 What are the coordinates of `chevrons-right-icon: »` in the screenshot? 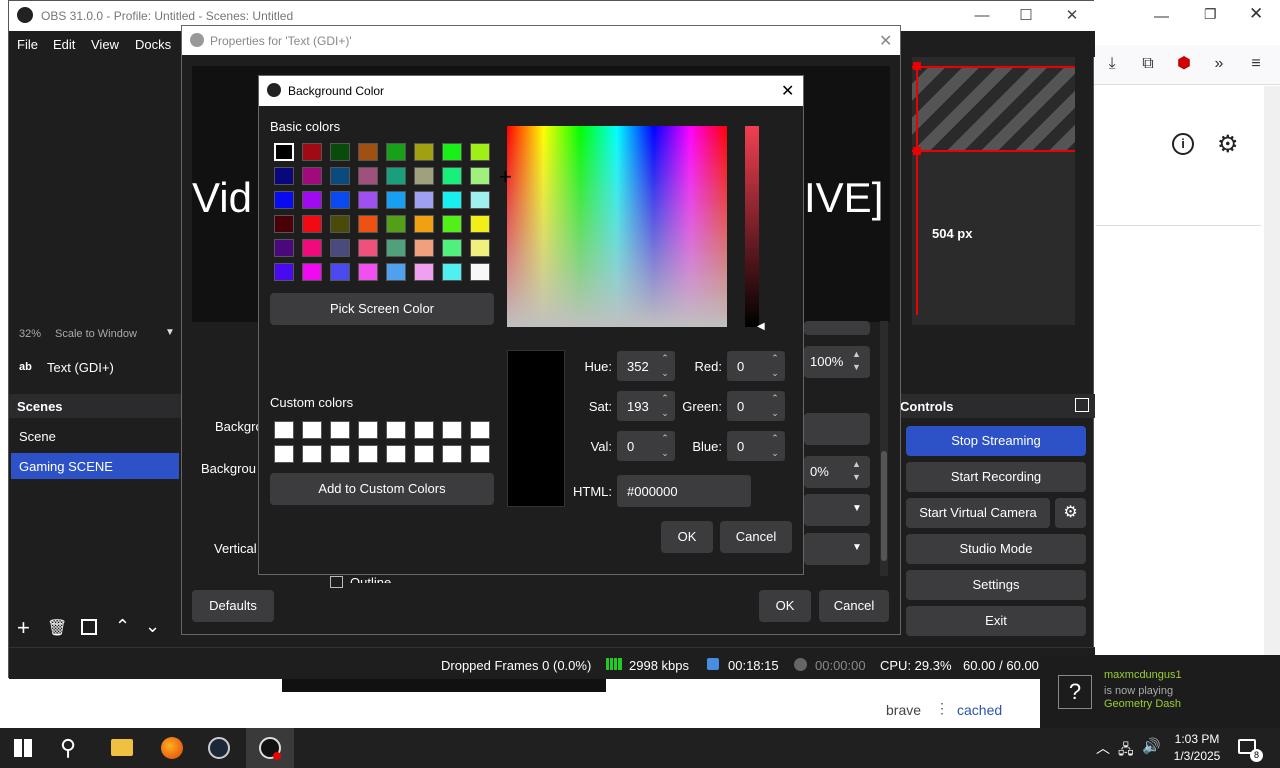 It's located at (1219, 64).